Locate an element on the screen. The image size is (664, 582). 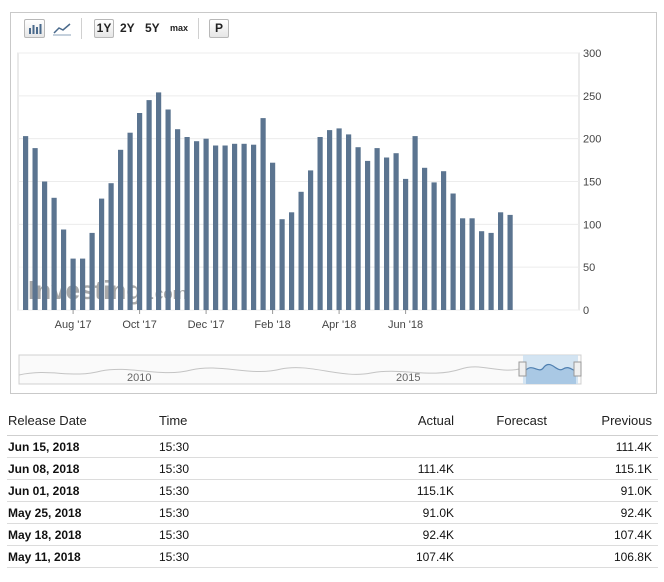
x-tick-label: Dec '17 is located at coordinates (206, 325).